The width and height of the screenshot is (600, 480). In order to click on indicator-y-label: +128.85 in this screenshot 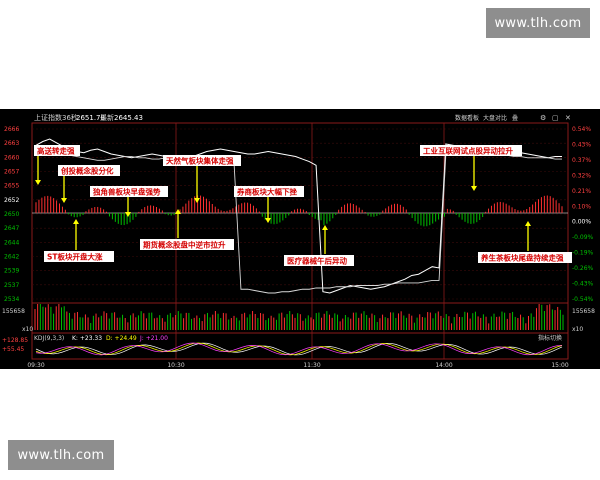, I will do `click(15, 340)`.